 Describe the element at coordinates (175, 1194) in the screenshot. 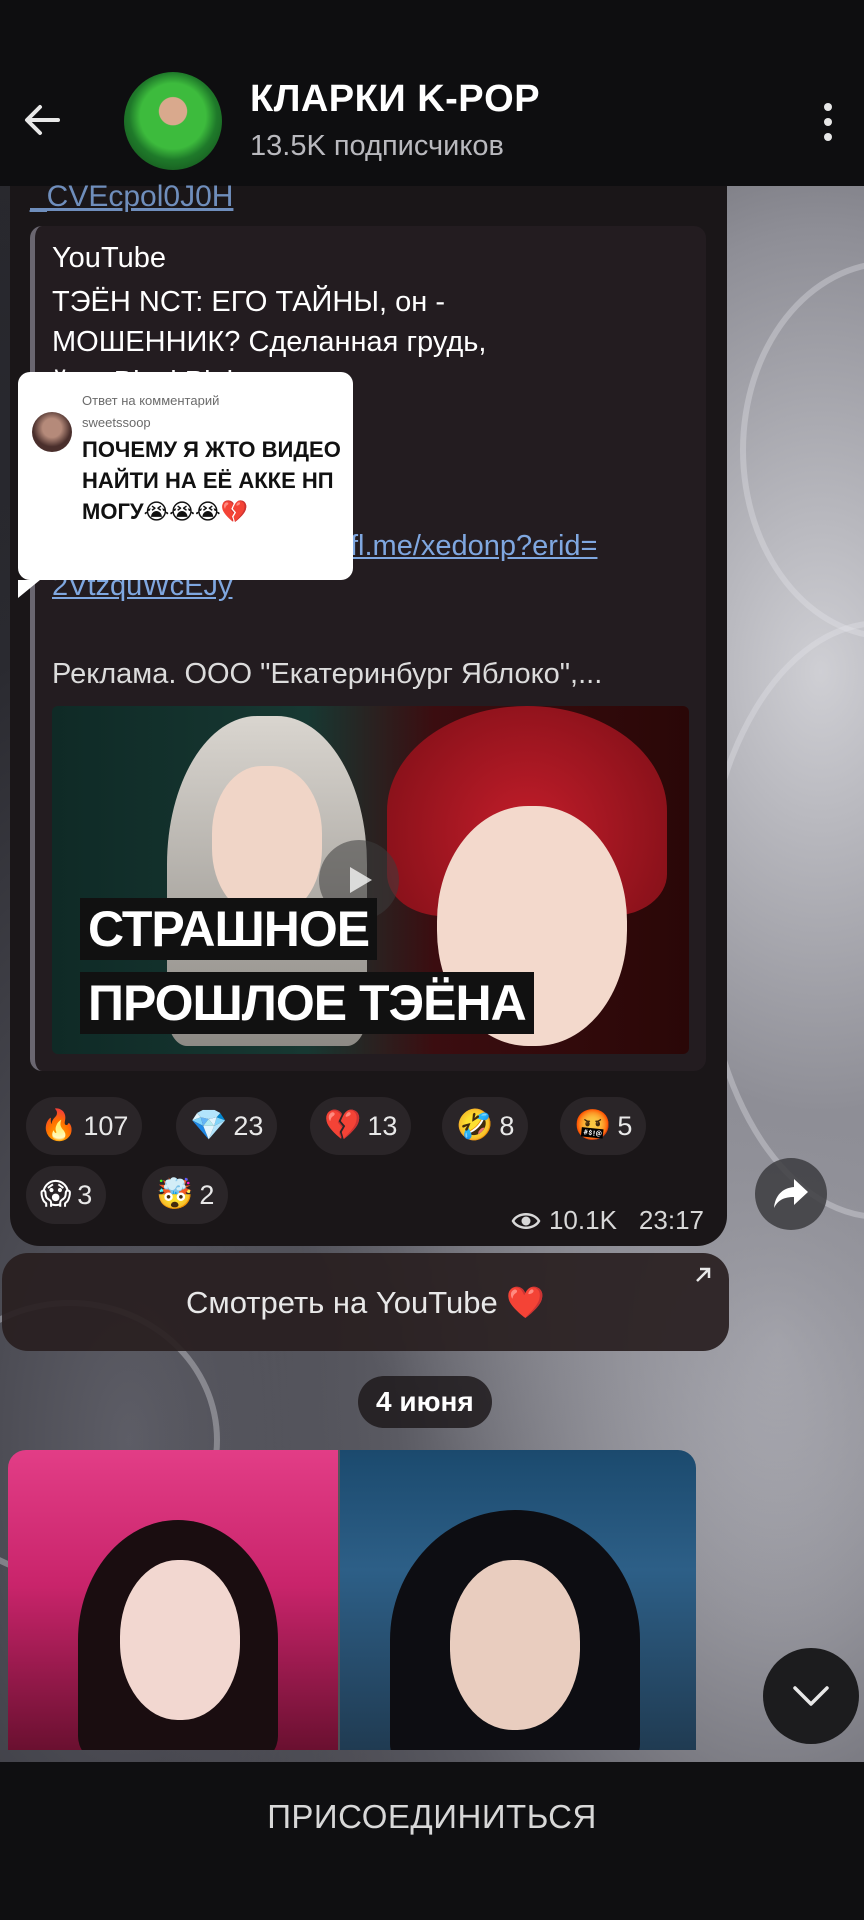

I see `mind-blown-icon: 🤯` at that location.